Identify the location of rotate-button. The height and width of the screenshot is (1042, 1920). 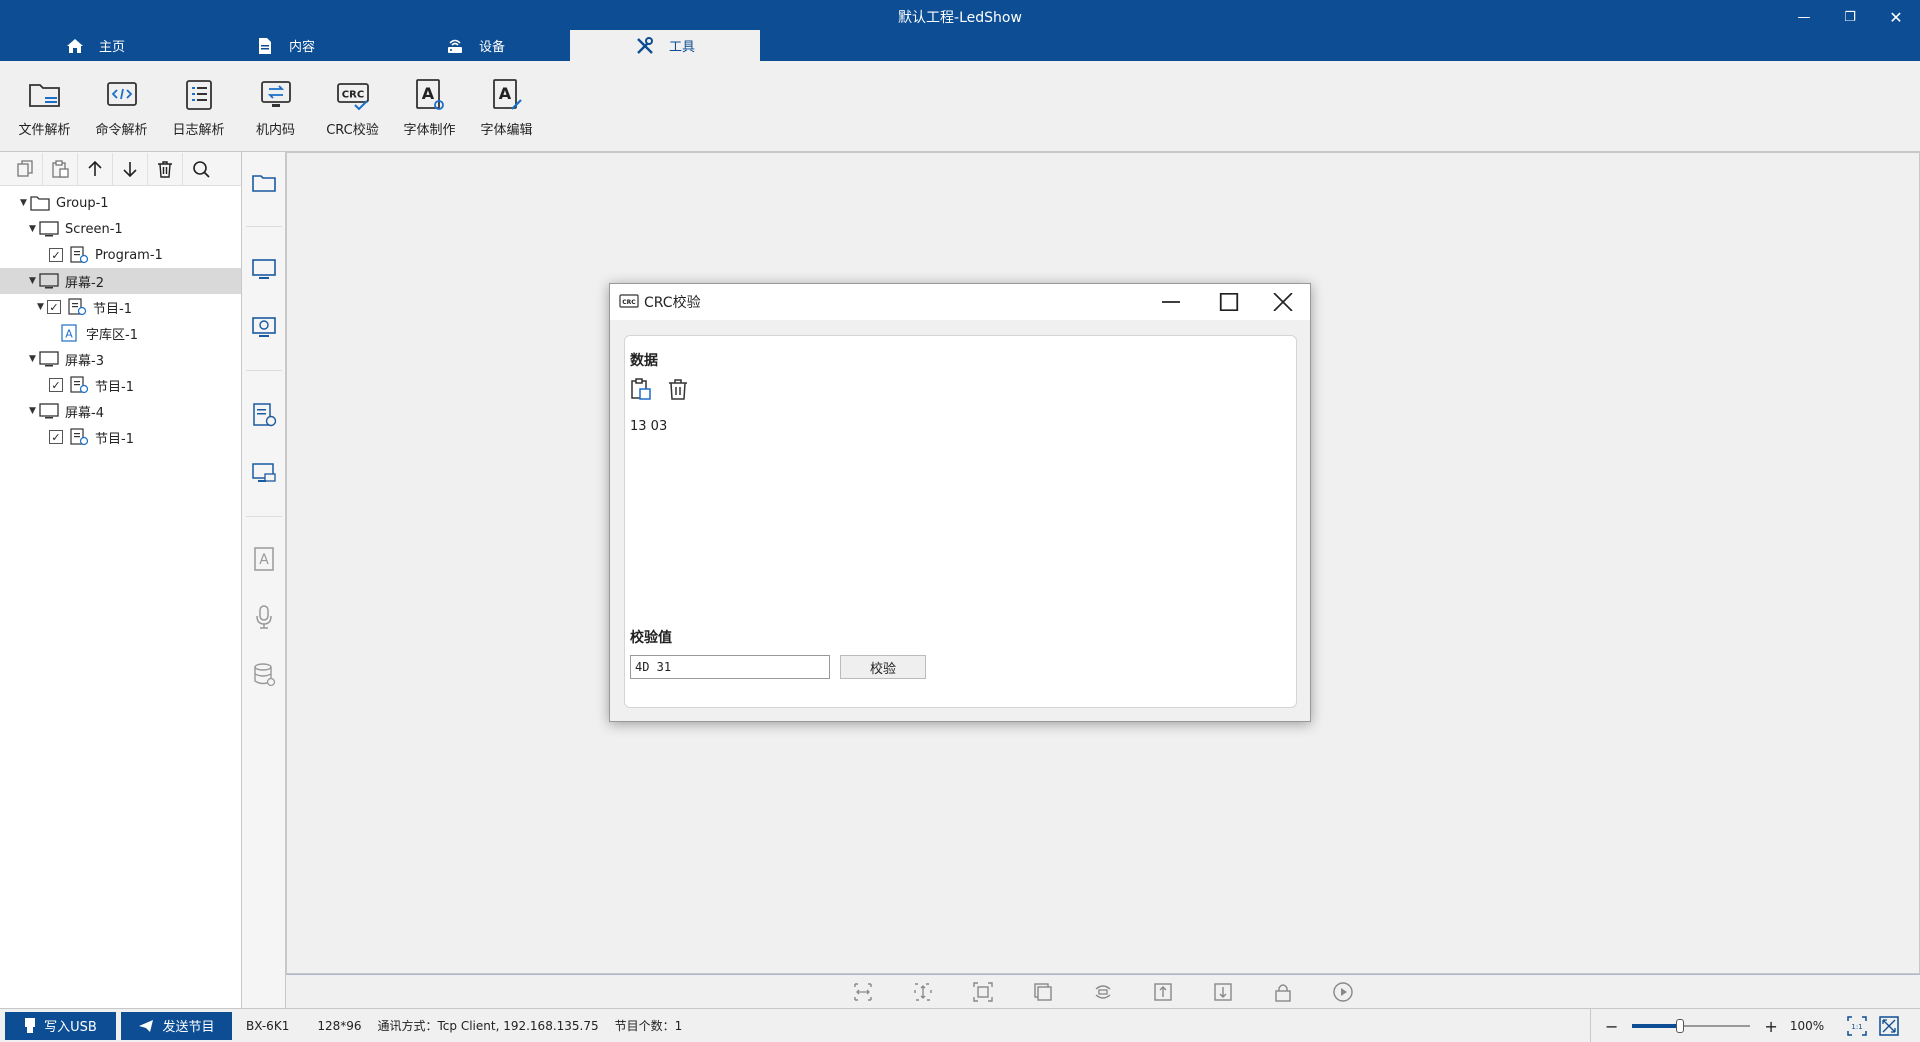
(1103, 992).